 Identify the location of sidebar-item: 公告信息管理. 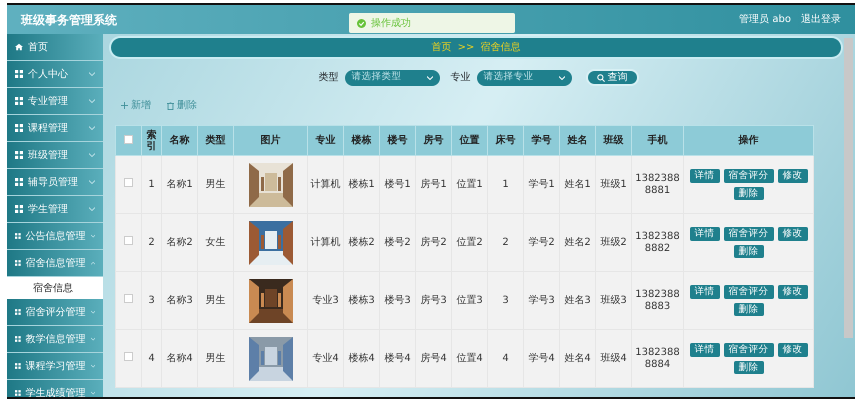
(55, 236).